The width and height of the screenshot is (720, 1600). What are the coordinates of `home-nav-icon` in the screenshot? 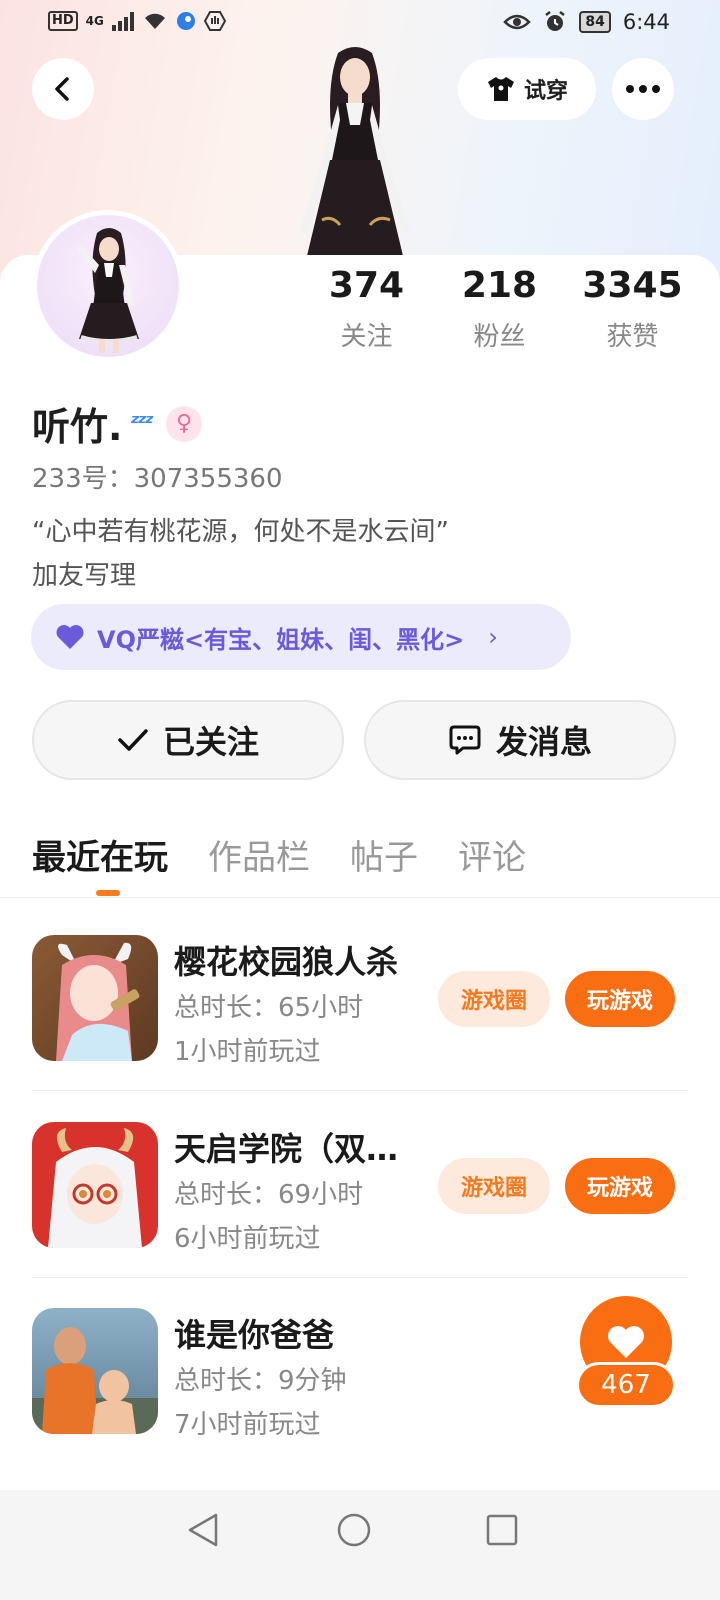 It's located at (354, 1530).